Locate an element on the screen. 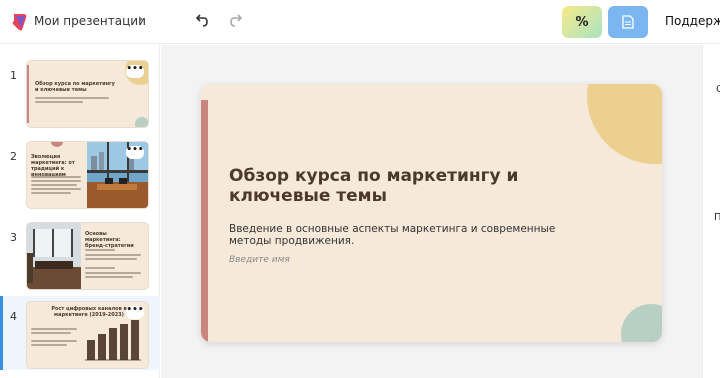  slide-accent-bar is located at coordinates (204, 221).